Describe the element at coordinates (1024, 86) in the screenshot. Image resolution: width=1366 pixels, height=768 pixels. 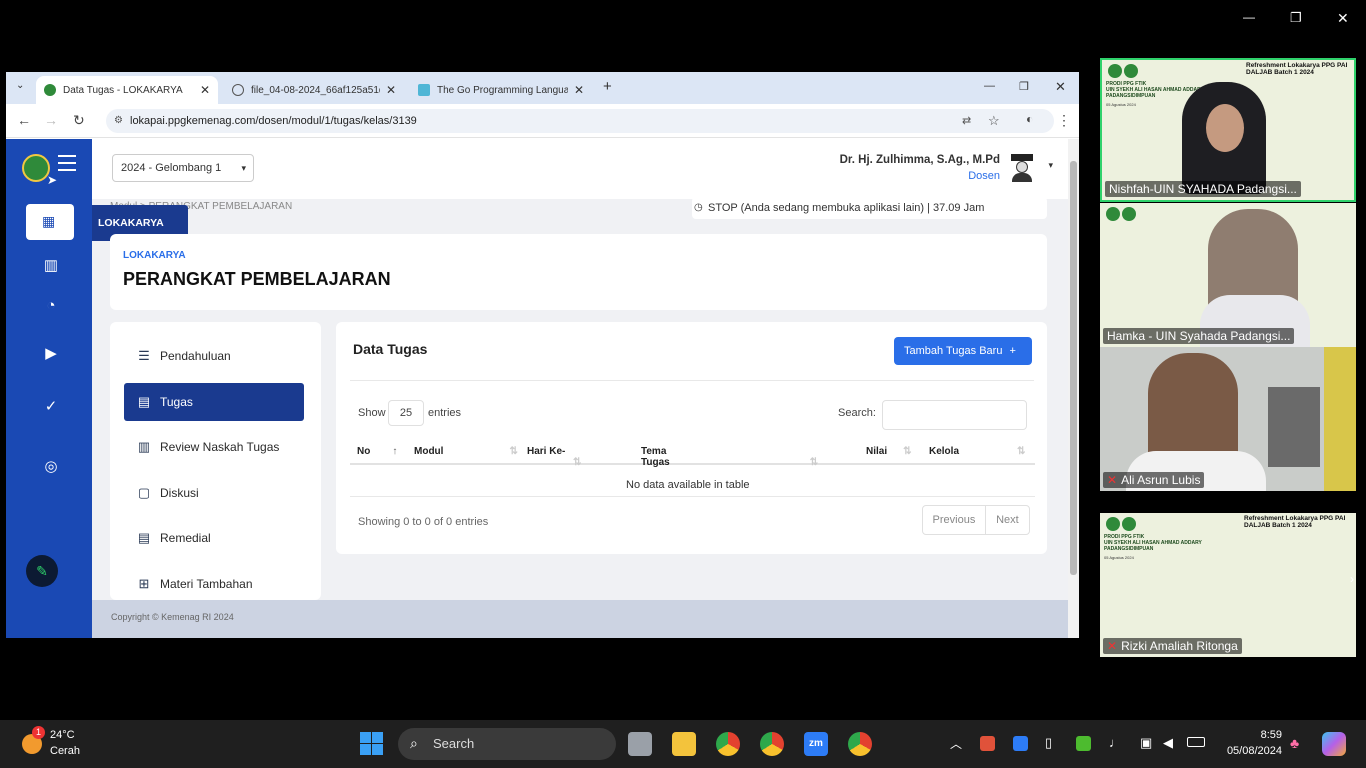
I see `browser-maximize-button: ❐` at that location.